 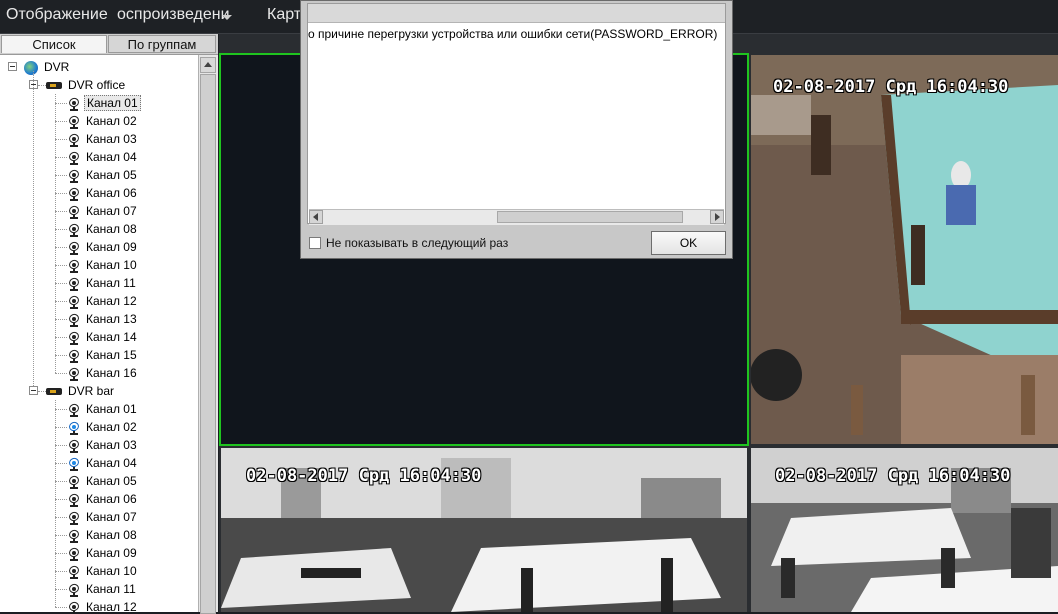 What do you see at coordinates (173, 15) in the screenshot?
I see `menu-playback: оспроизведени` at bounding box center [173, 15].